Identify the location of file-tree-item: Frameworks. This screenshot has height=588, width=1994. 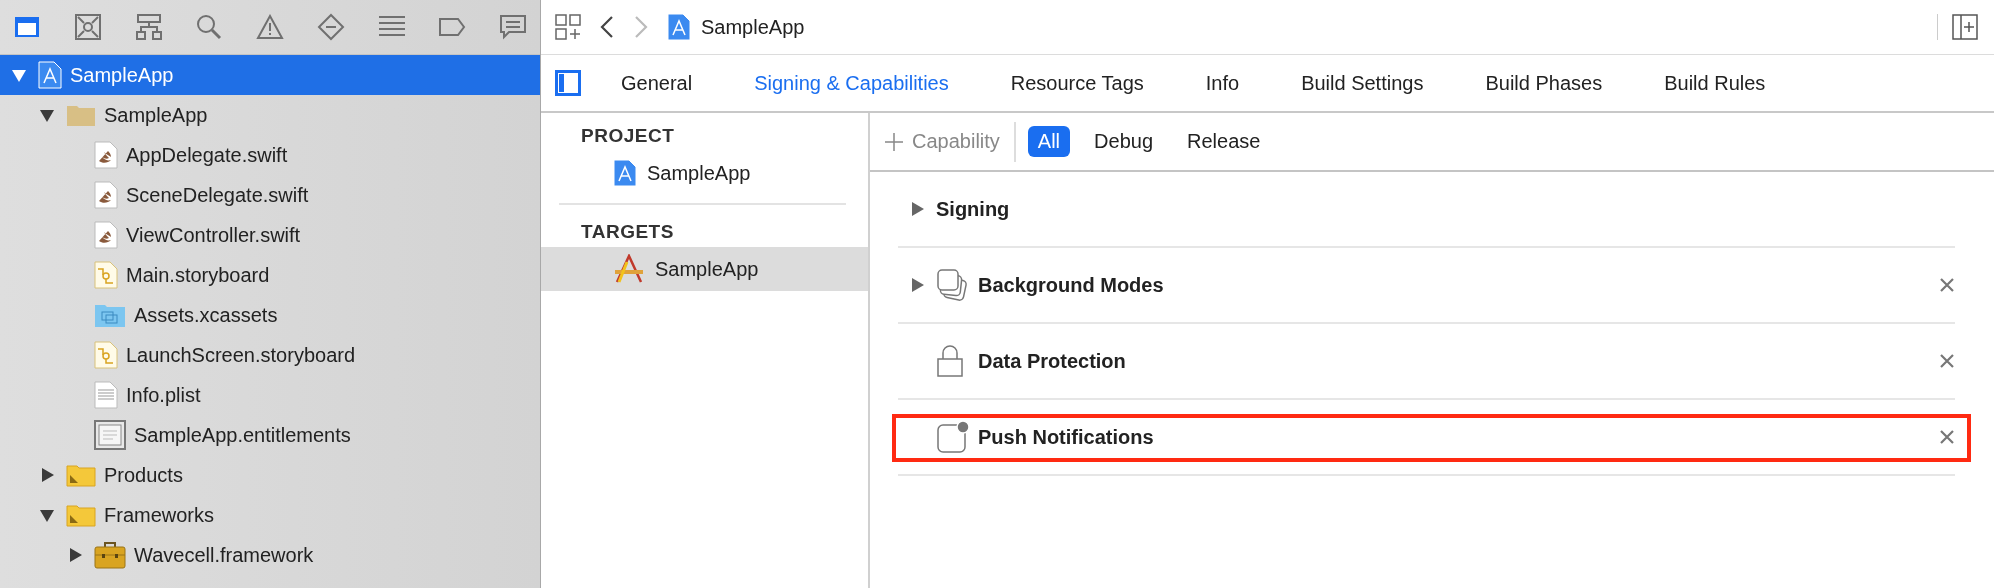
(270, 515).